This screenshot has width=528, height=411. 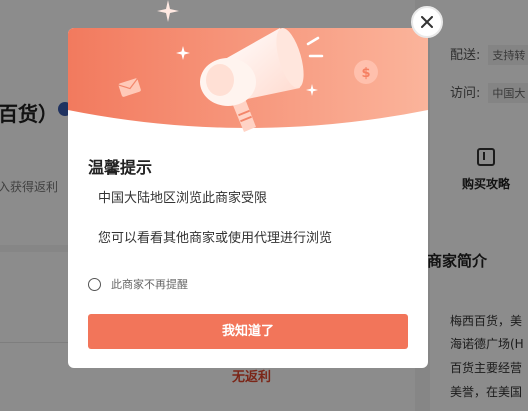 What do you see at coordinates (248, 331) in the screenshot?
I see `ok-button: 我知道了` at bounding box center [248, 331].